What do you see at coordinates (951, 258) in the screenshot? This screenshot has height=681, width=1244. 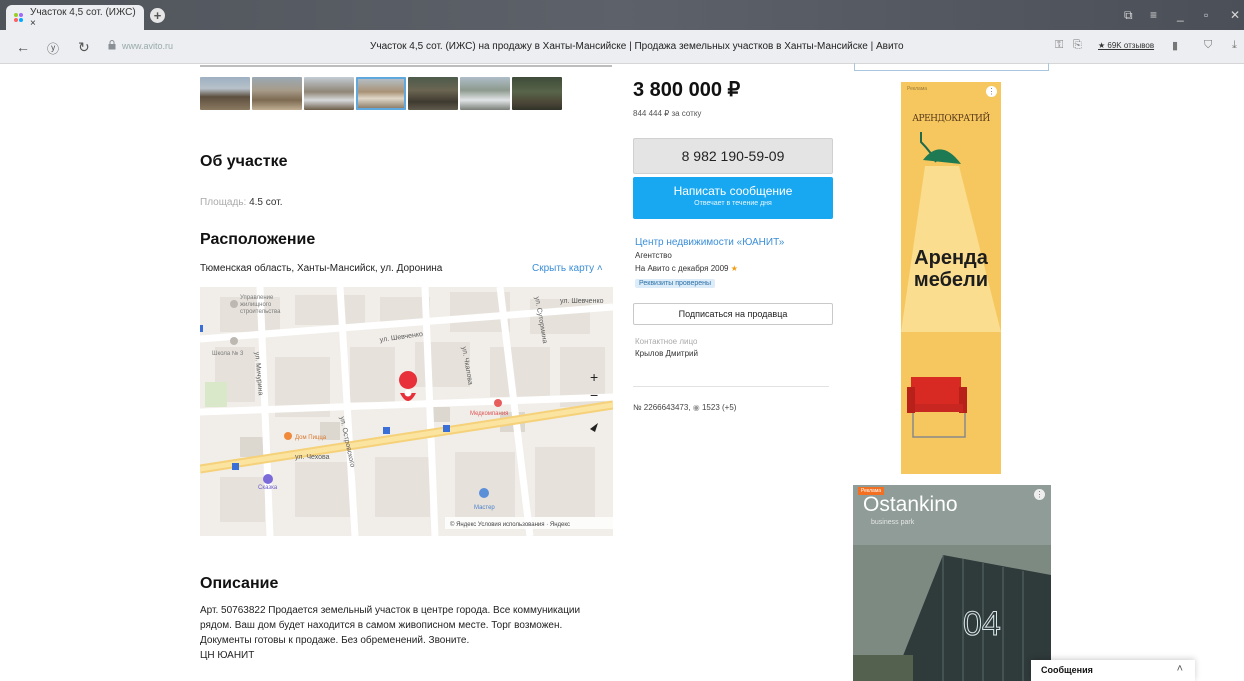 I see `ad-headline-line: Аренда` at bounding box center [951, 258].